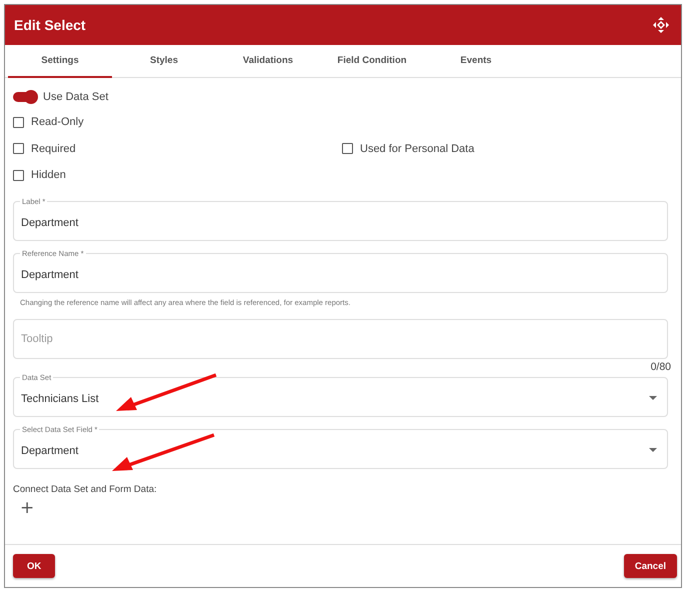 The height and width of the screenshot is (594, 688). I want to click on toggle-switch, so click(25, 97).